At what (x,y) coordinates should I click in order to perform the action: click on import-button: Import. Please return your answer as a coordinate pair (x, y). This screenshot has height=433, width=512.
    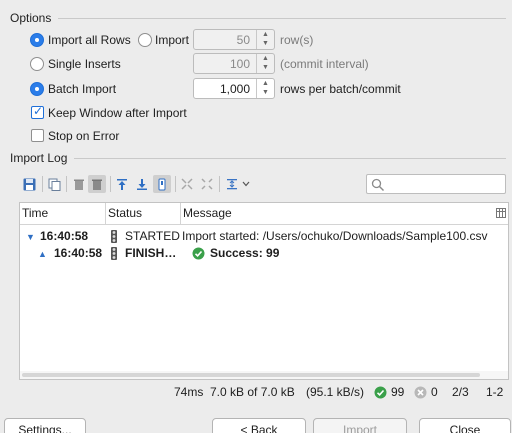
    Looking at the image, I should click on (360, 425).